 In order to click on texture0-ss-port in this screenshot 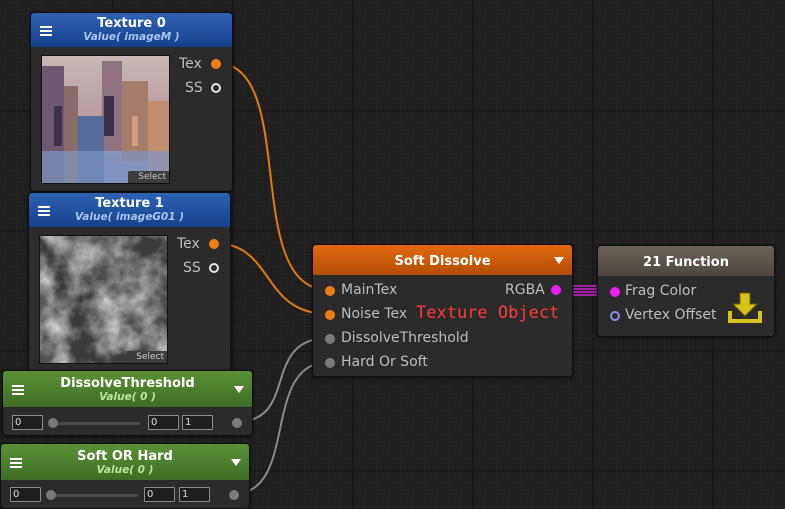, I will do `click(216, 88)`.